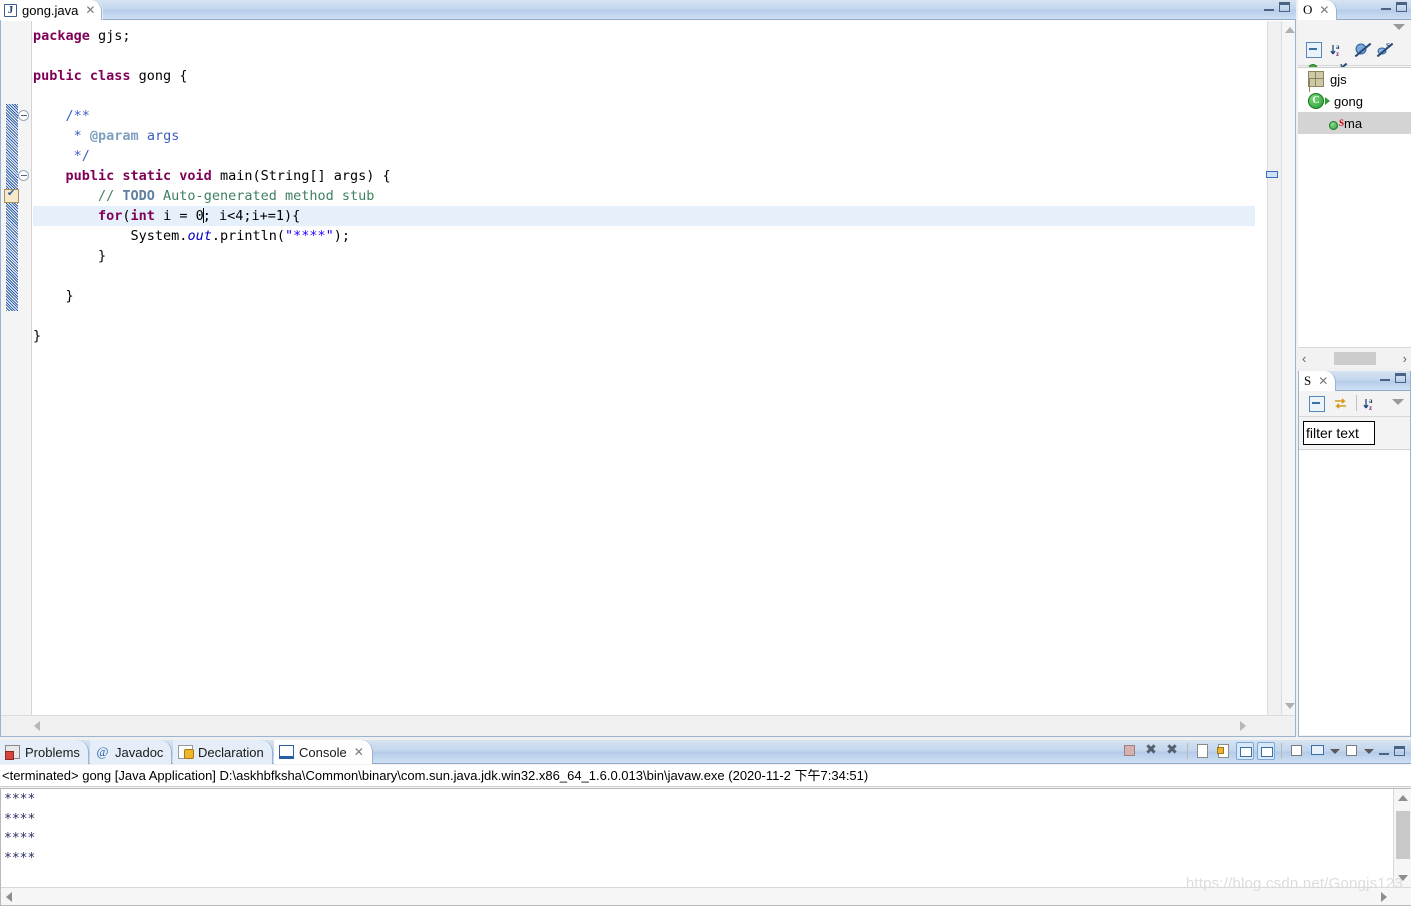 This screenshot has height=906, width=1411. Describe the element at coordinates (1172, 751) in the screenshot. I see `remove-all-terminated-icon: ✖` at that location.